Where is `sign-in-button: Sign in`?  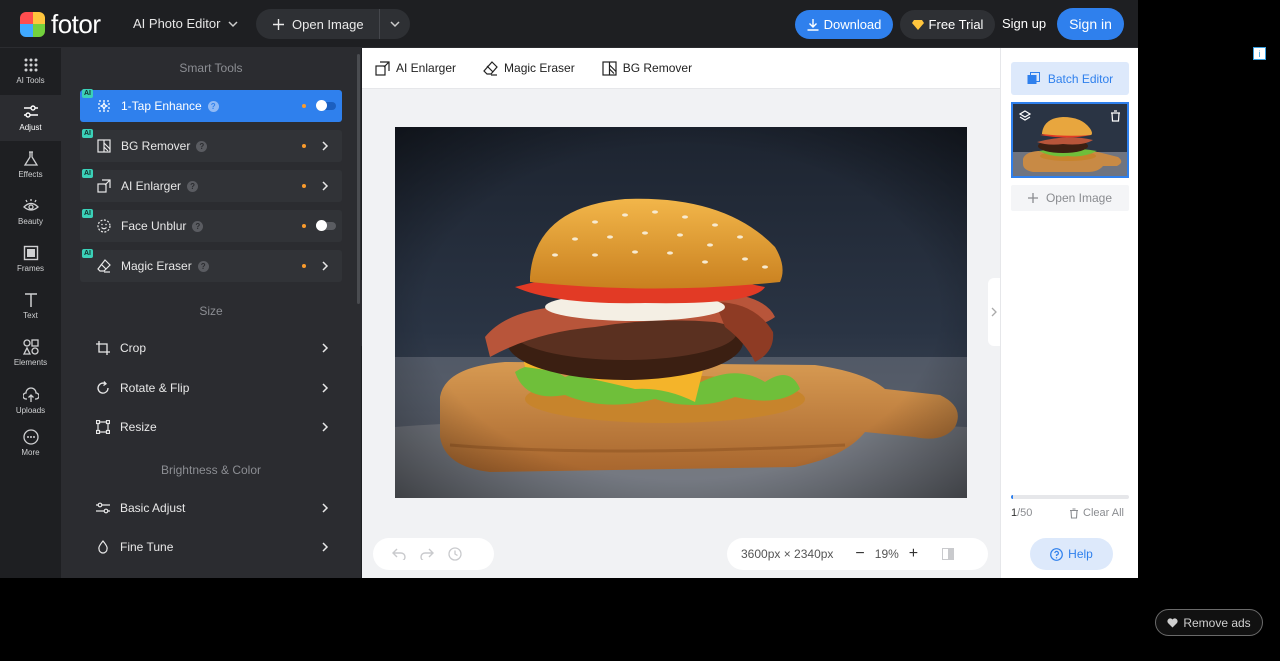 sign-in-button: Sign in is located at coordinates (1090, 24).